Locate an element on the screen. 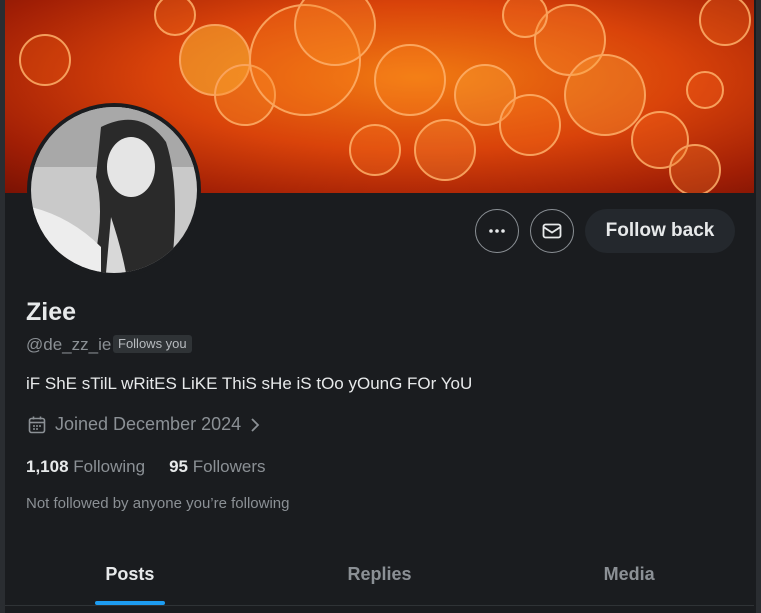 This screenshot has width=761, height=613. joined-date: Joined December 2024 is located at coordinates (144, 424).